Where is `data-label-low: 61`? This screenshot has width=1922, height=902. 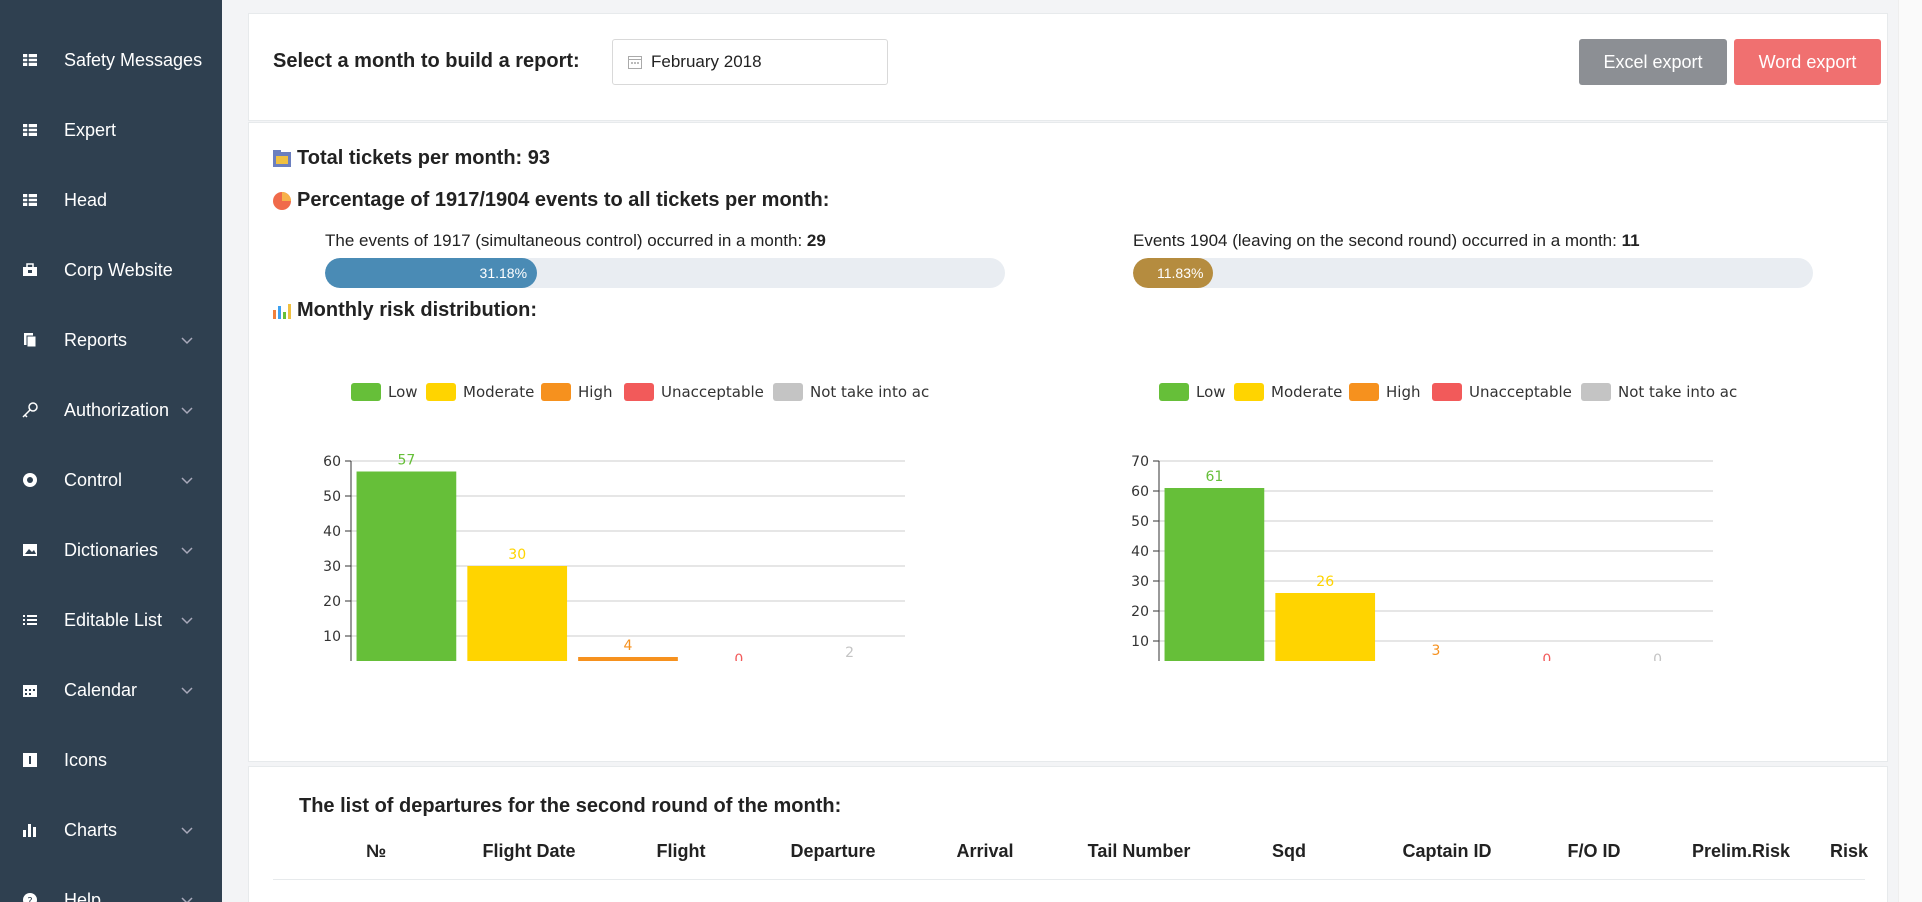 data-label-low: 61 is located at coordinates (1214, 477).